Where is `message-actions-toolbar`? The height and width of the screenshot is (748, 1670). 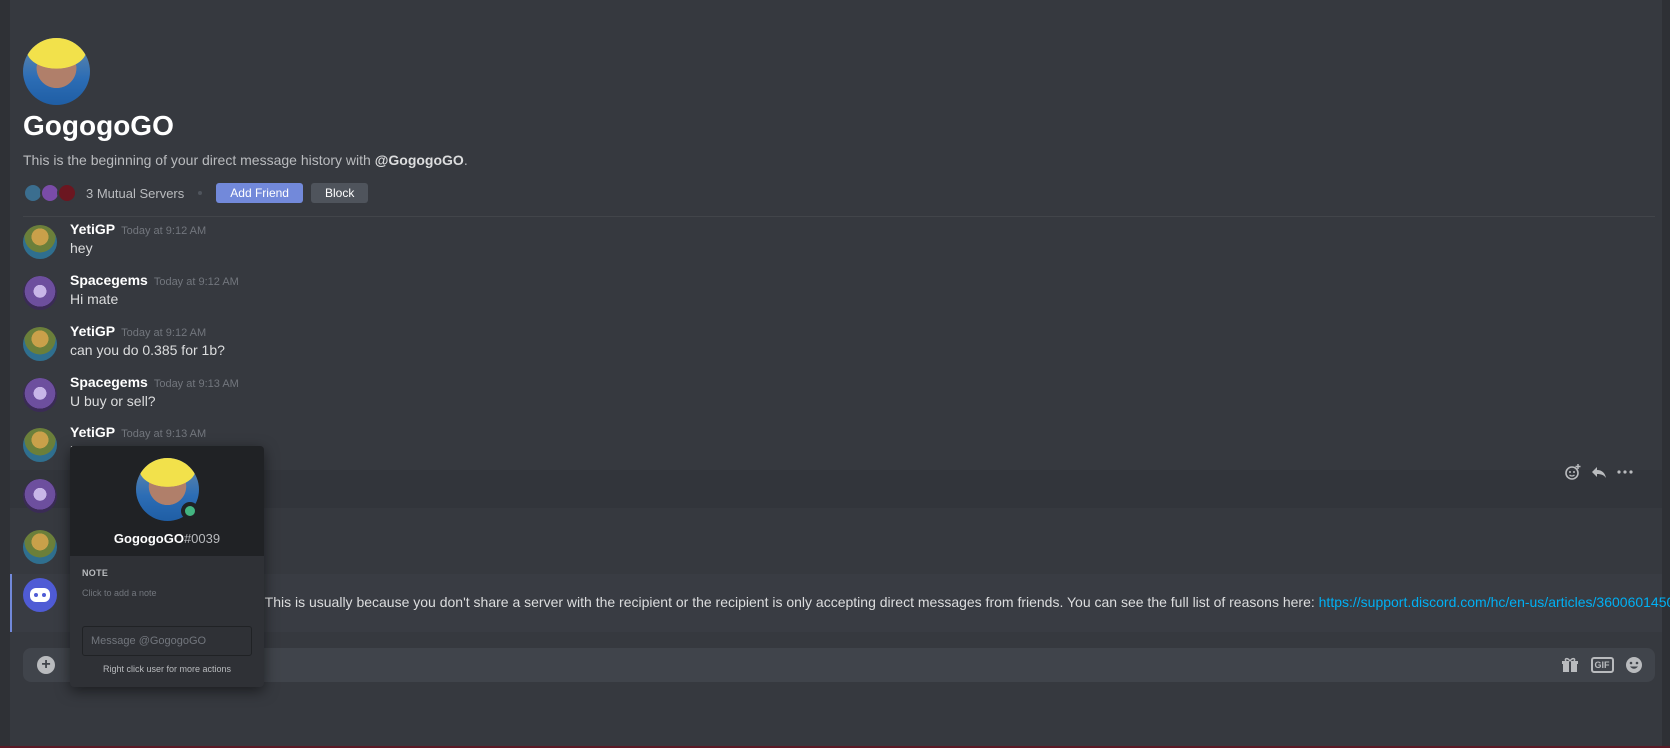
message-actions-toolbar is located at coordinates (1599, 472).